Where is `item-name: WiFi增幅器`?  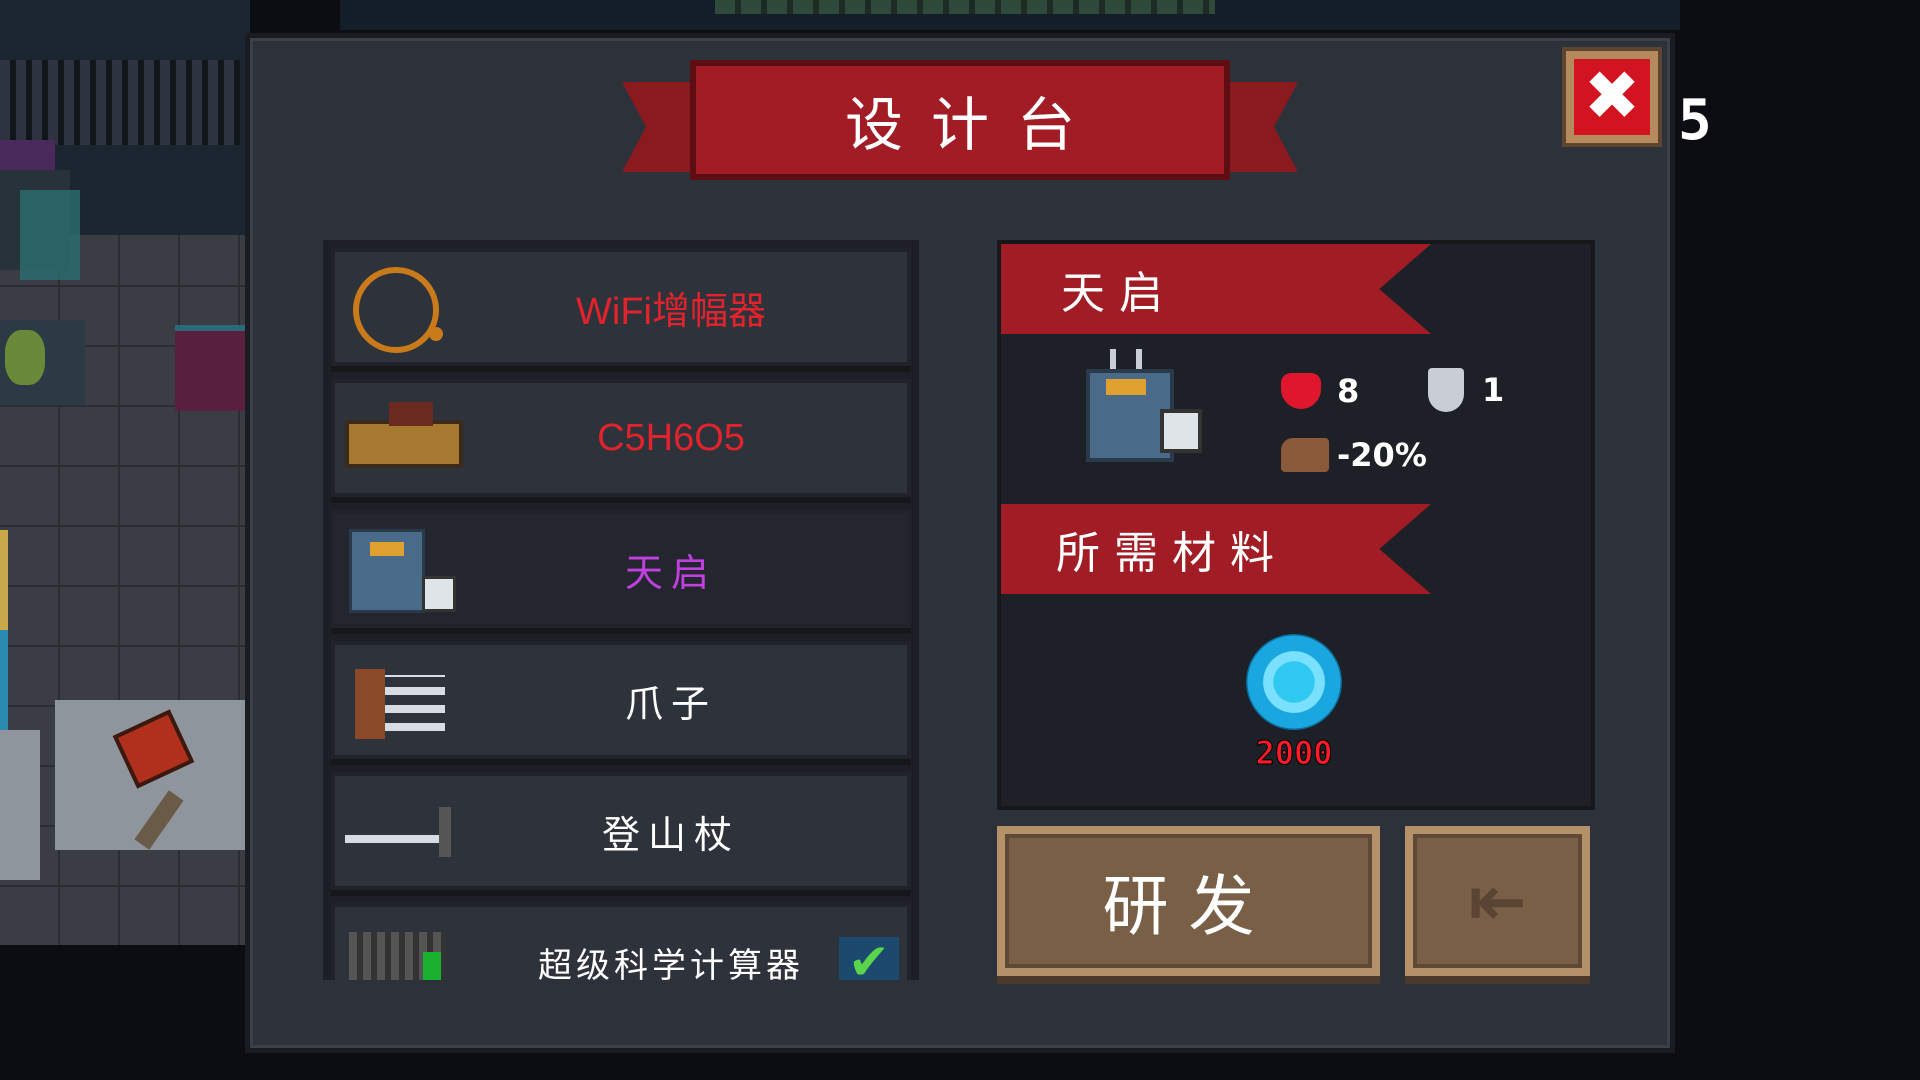
item-name: WiFi增幅器 is located at coordinates (671, 311).